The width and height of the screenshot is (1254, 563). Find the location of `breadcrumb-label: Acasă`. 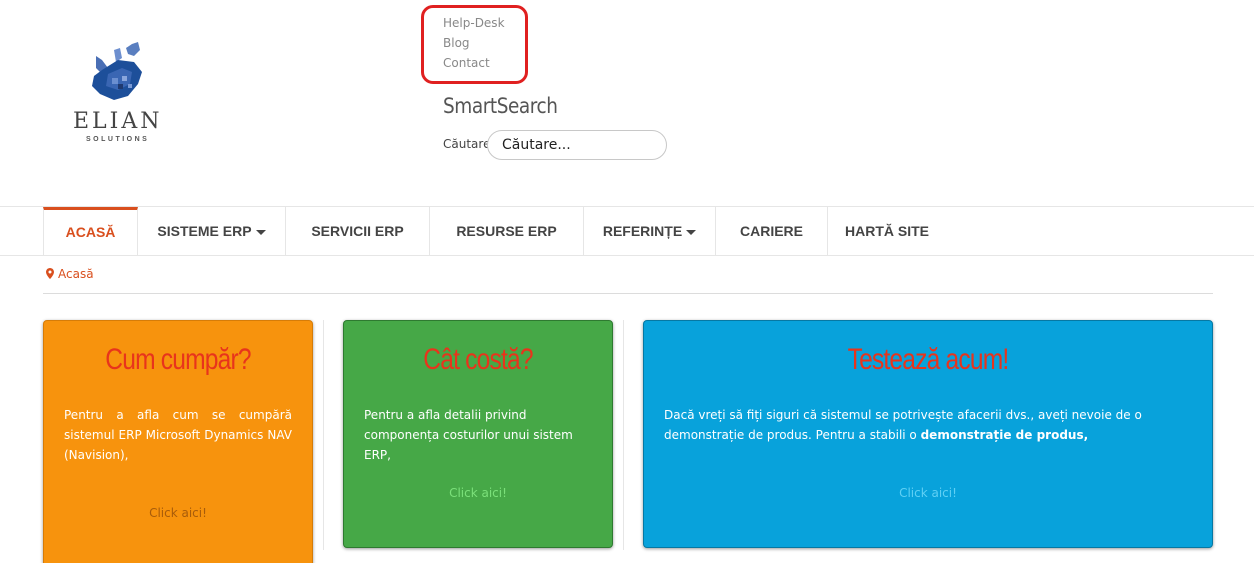

breadcrumb-label: Acasă is located at coordinates (76, 274).